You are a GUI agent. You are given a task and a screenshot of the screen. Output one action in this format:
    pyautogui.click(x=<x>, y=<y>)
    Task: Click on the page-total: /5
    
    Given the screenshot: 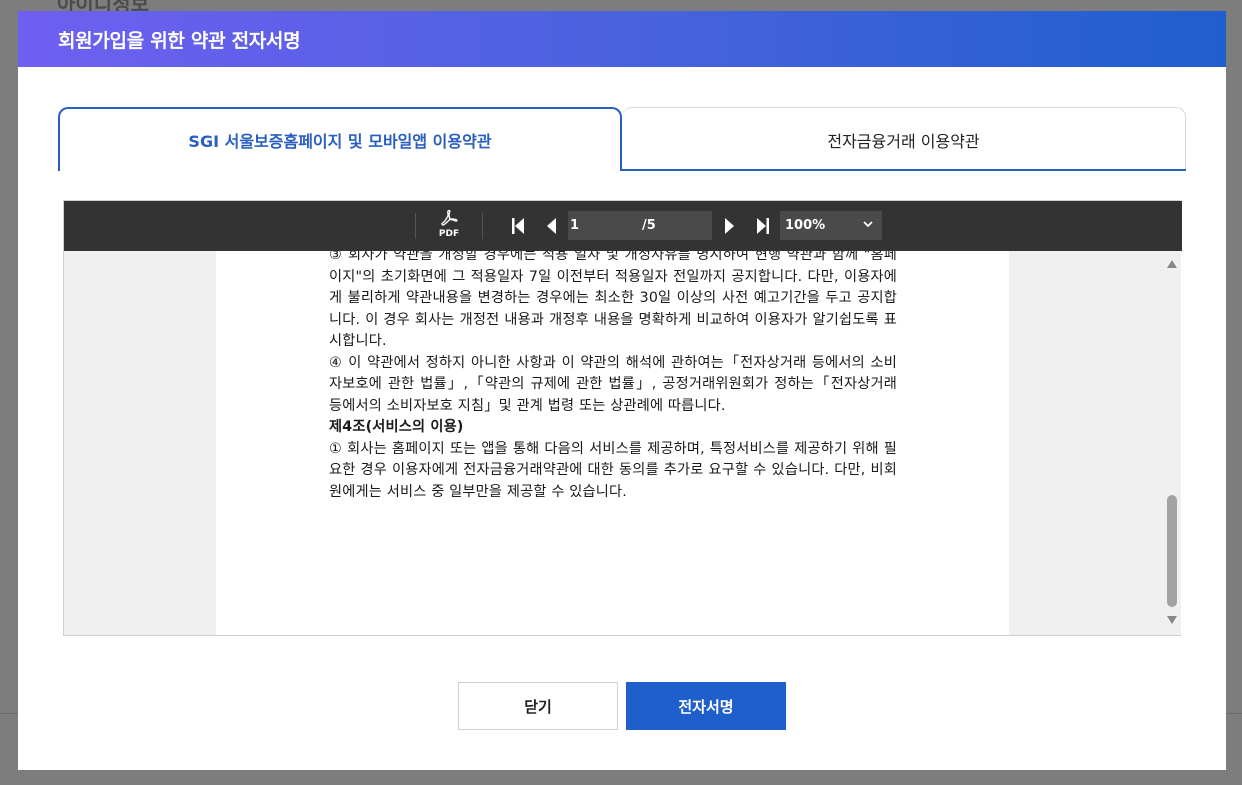 What is the action you would take?
    pyautogui.click(x=675, y=225)
    